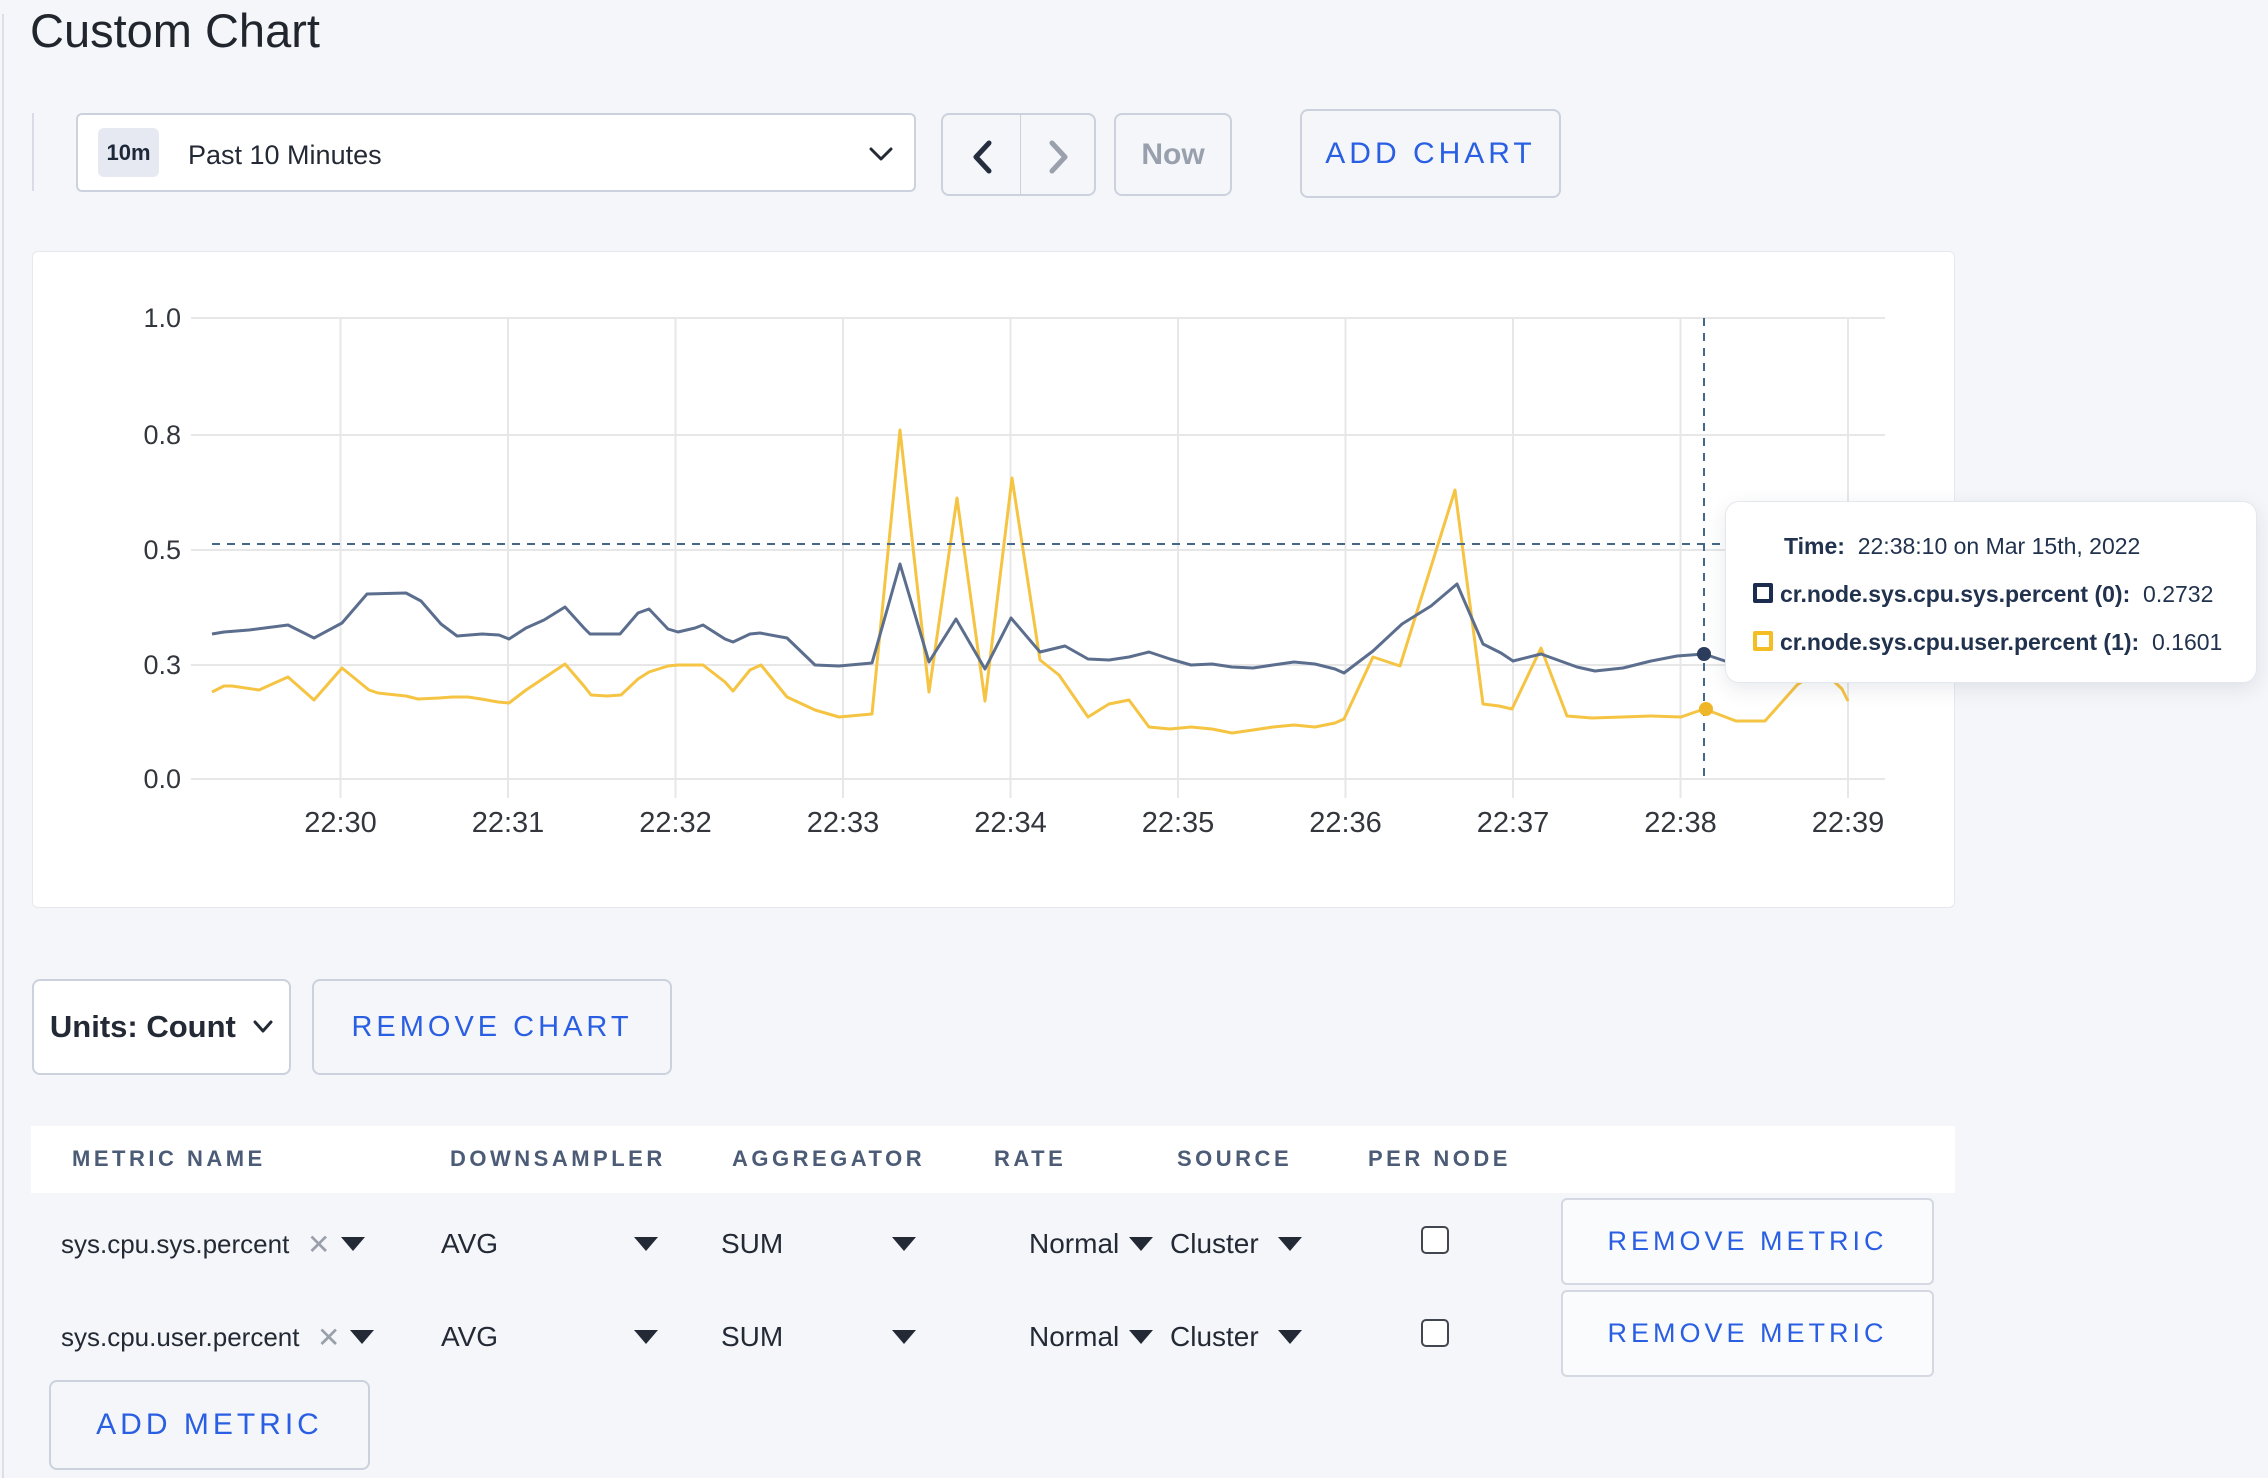 This screenshot has width=2268, height=1478. What do you see at coordinates (162, 779) in the screenshot?
I see `svg-text: 0.0` at bounding box center [162, 779].